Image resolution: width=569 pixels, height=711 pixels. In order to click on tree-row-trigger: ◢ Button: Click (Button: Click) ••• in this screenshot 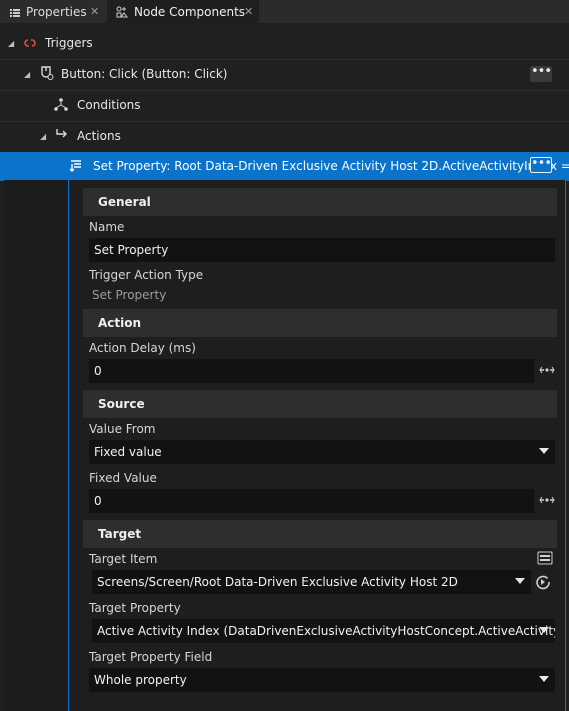, I will do `click(284, 75)`.